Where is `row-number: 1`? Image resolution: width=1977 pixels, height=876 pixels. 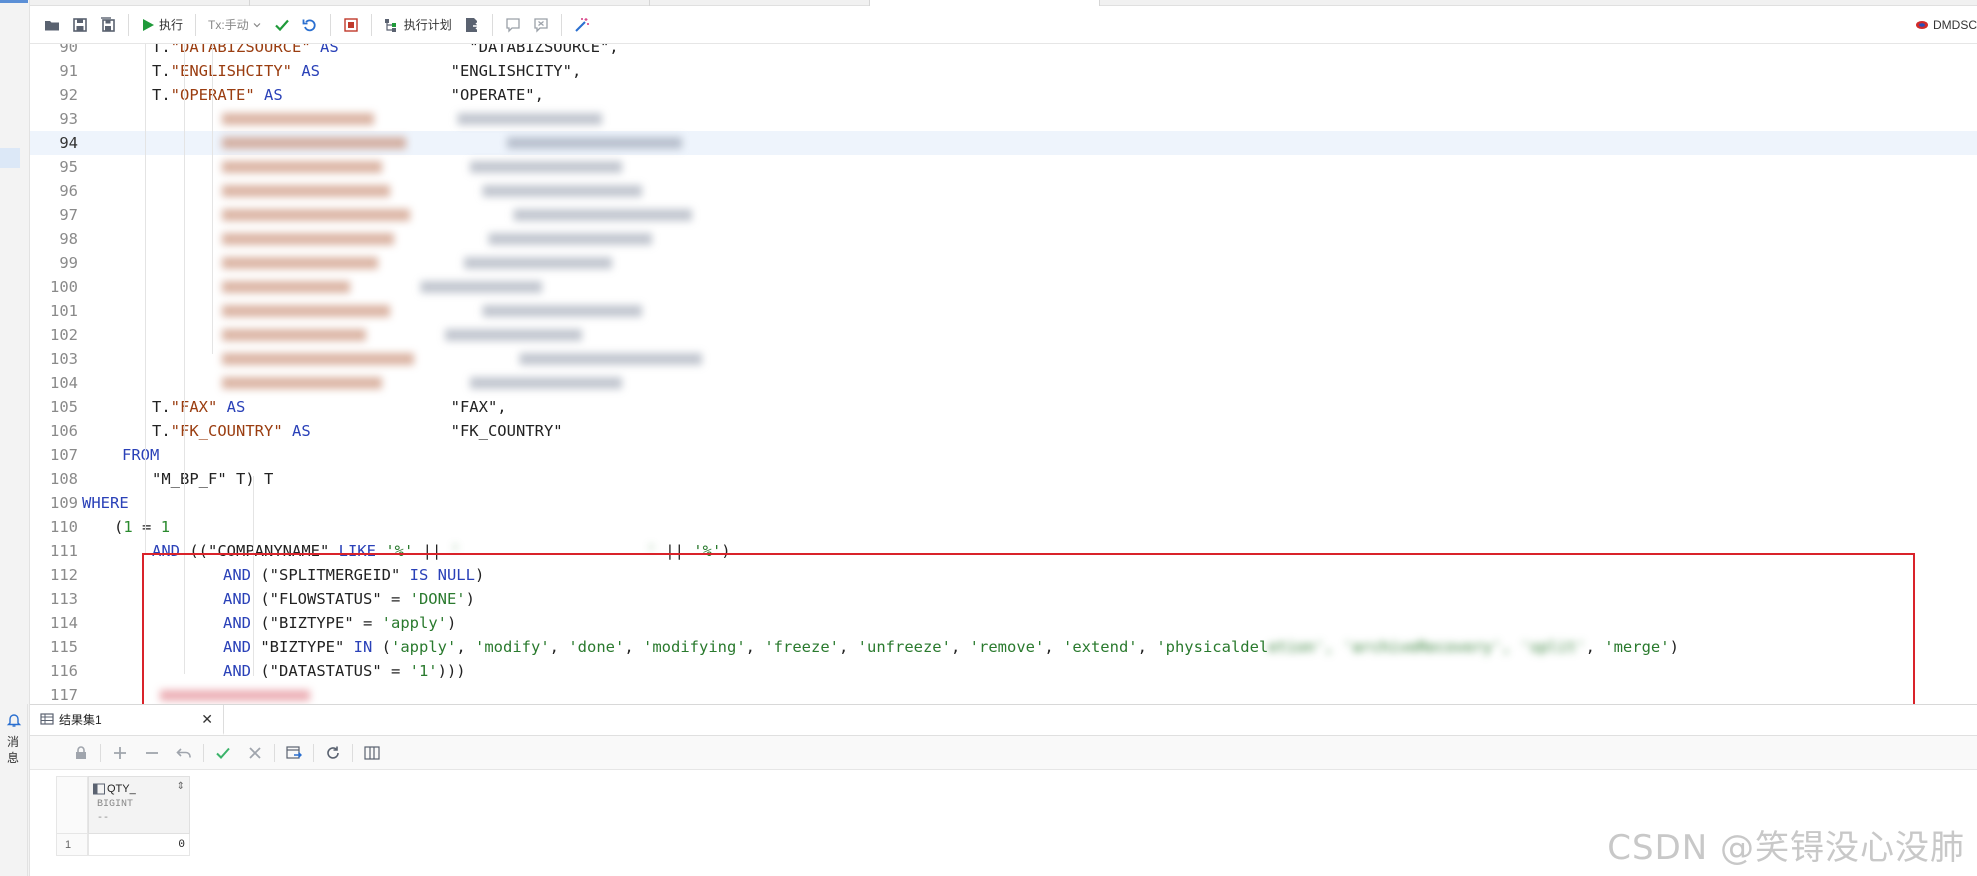 row-number: 1 is located at coordinates (72, 845).